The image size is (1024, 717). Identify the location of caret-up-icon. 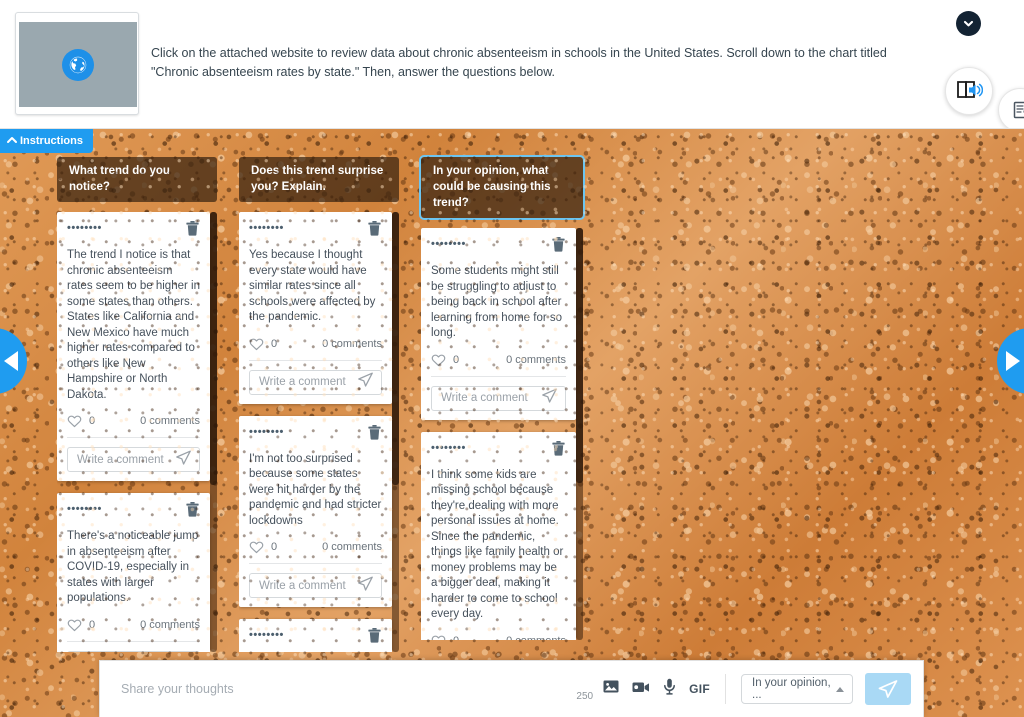
(840, 689).